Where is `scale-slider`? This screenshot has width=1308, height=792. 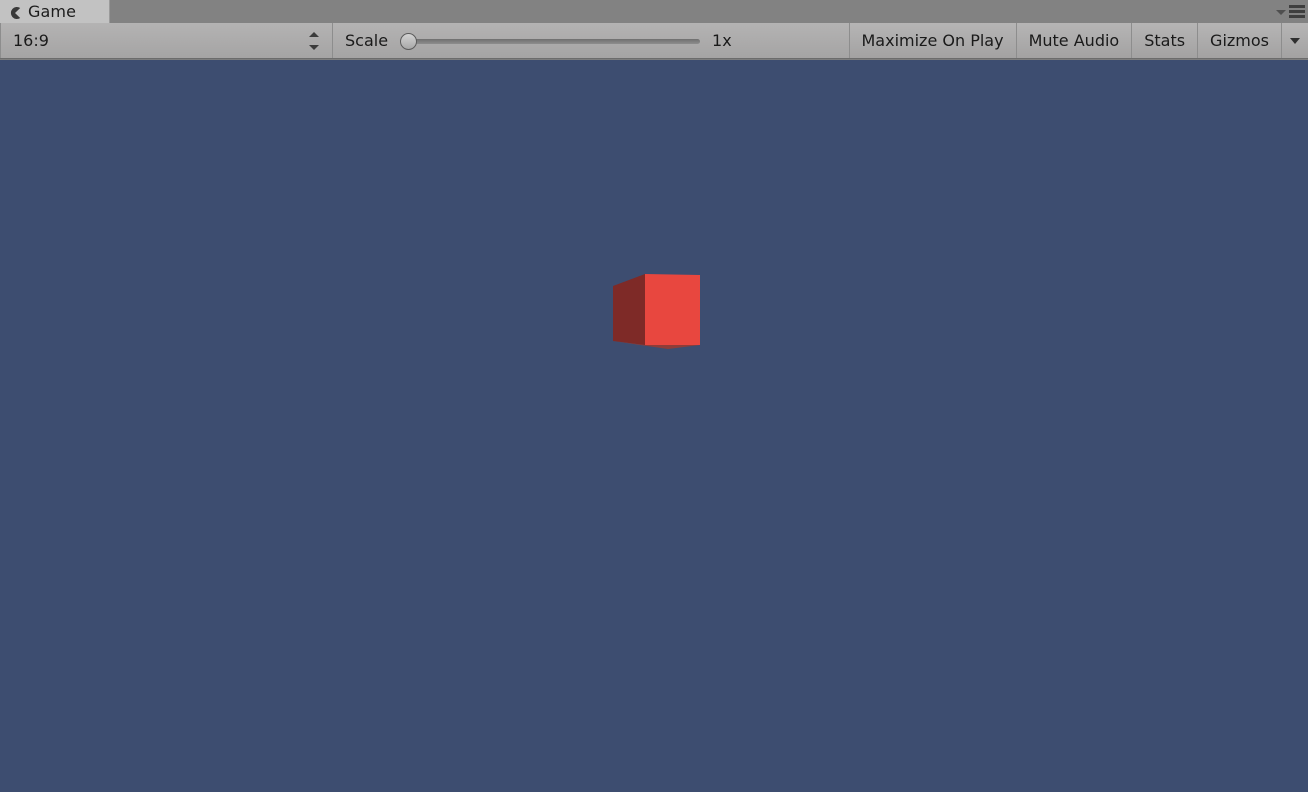 scale-slider is located at coordinates (550, 41).